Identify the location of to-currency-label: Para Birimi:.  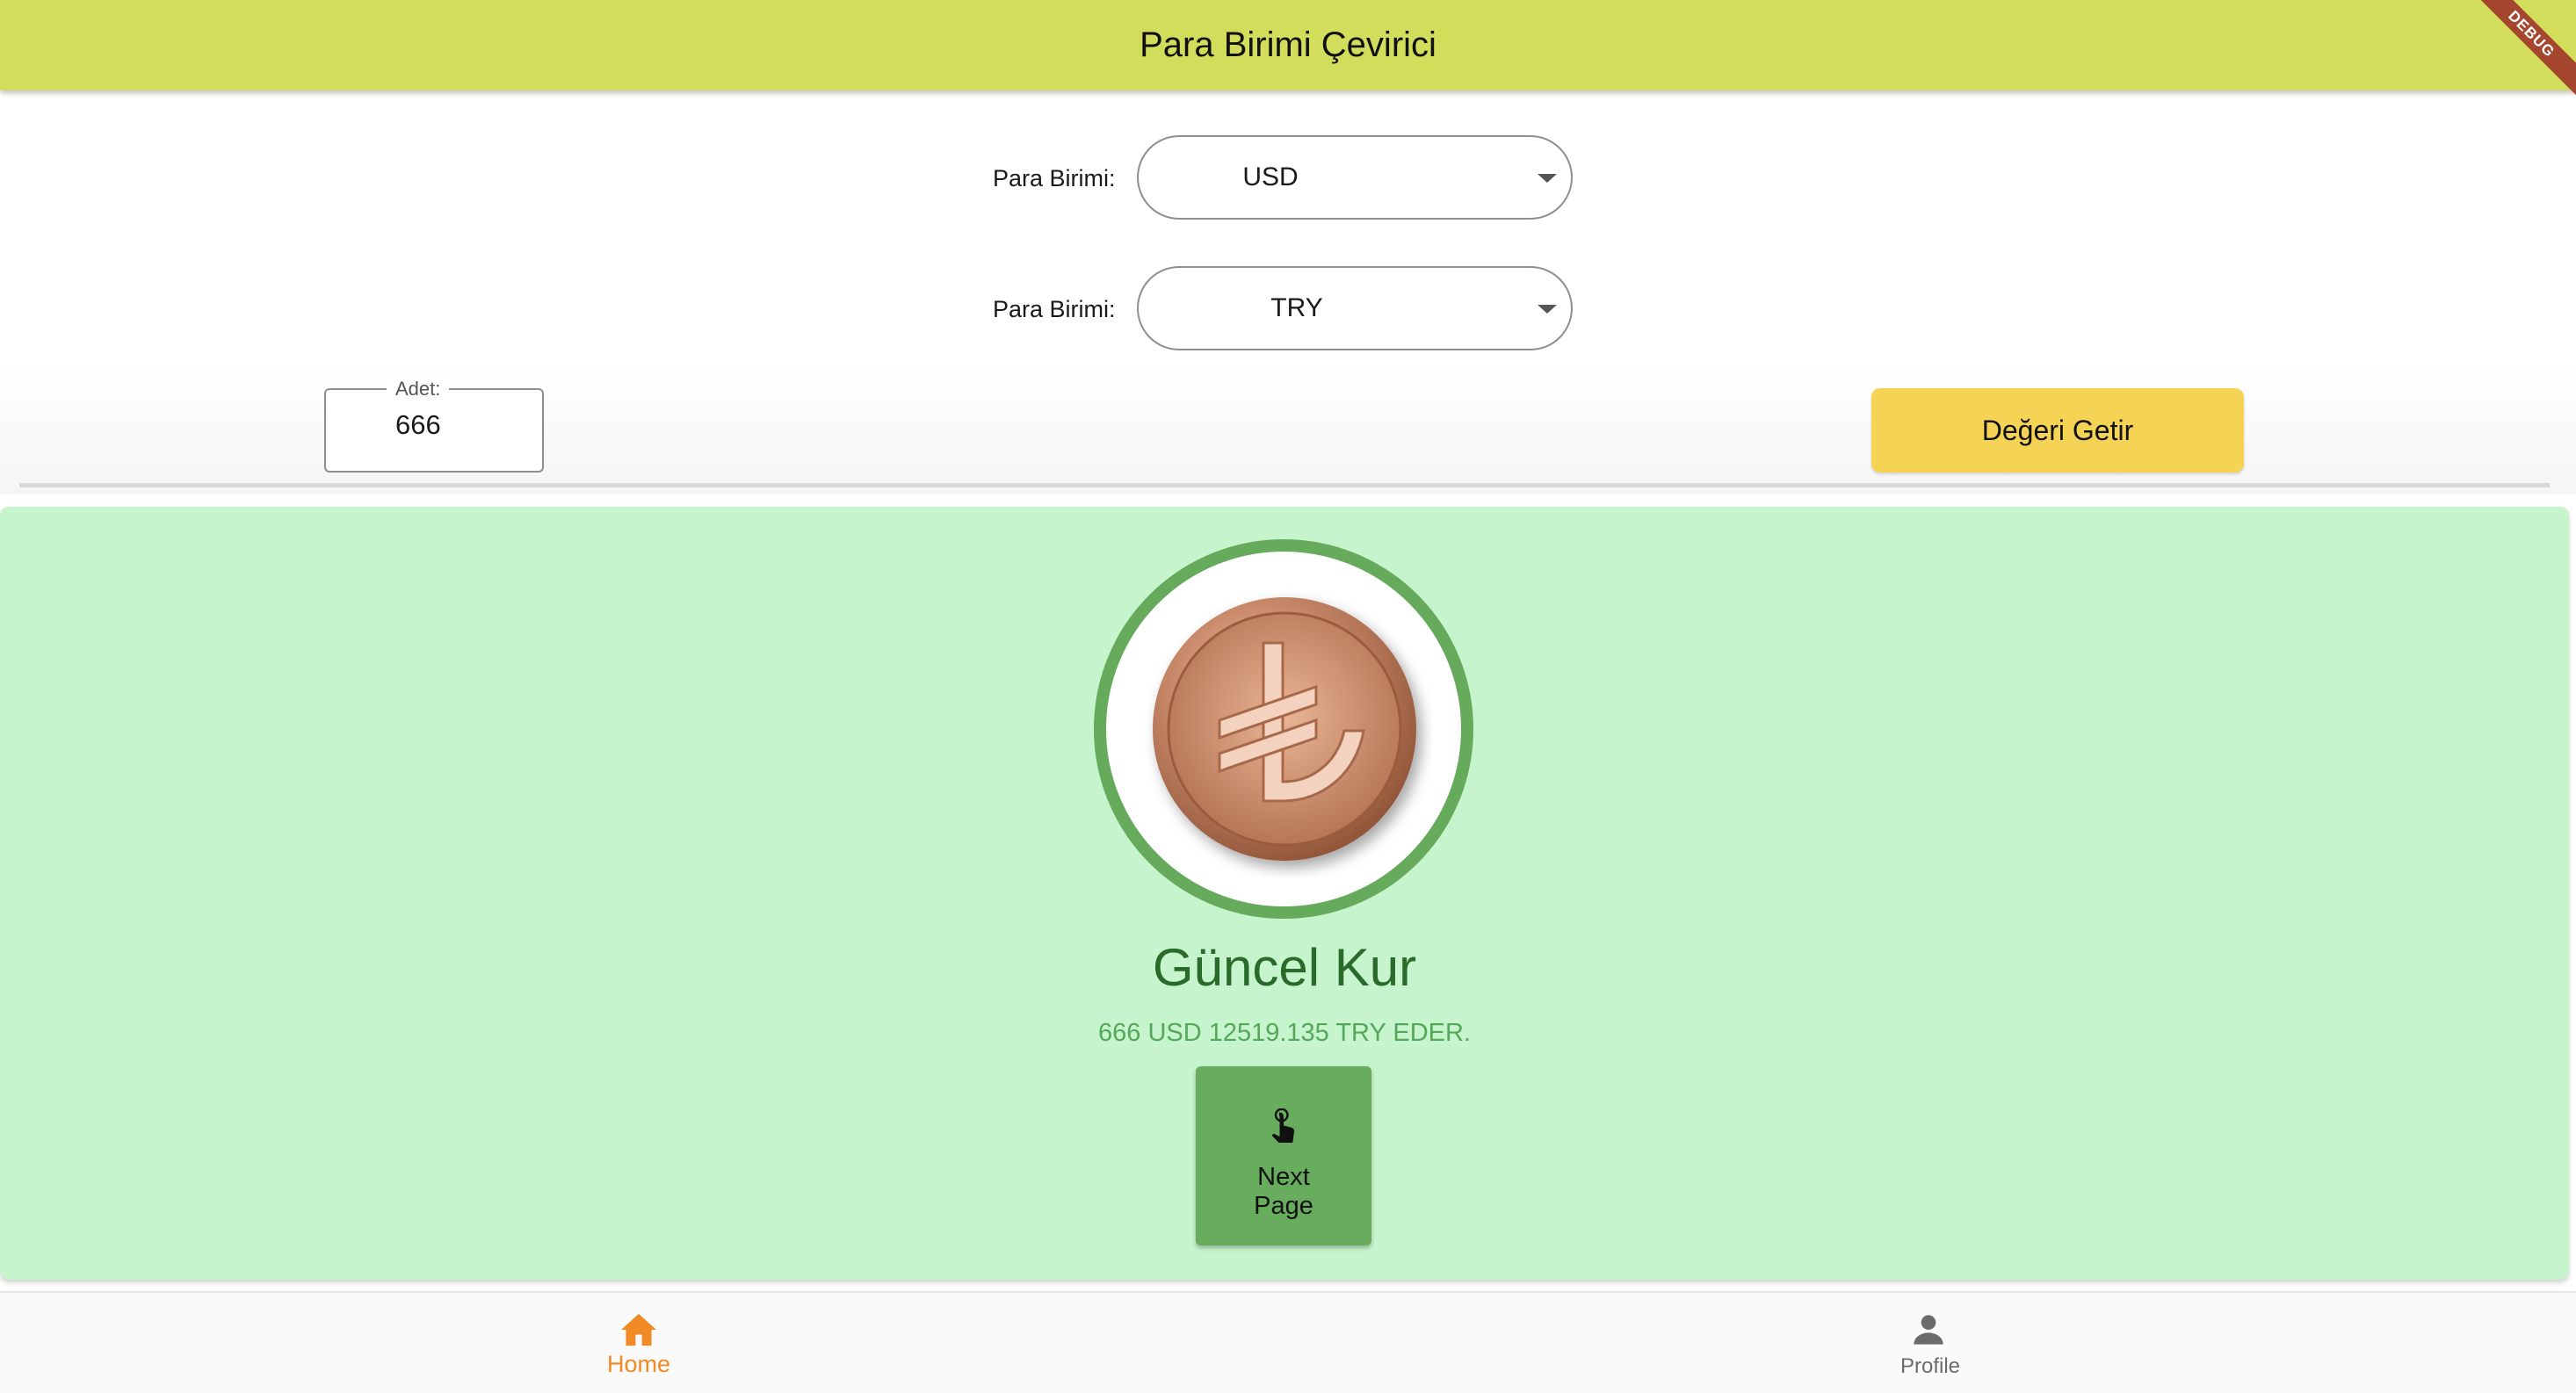
(1054, 309).